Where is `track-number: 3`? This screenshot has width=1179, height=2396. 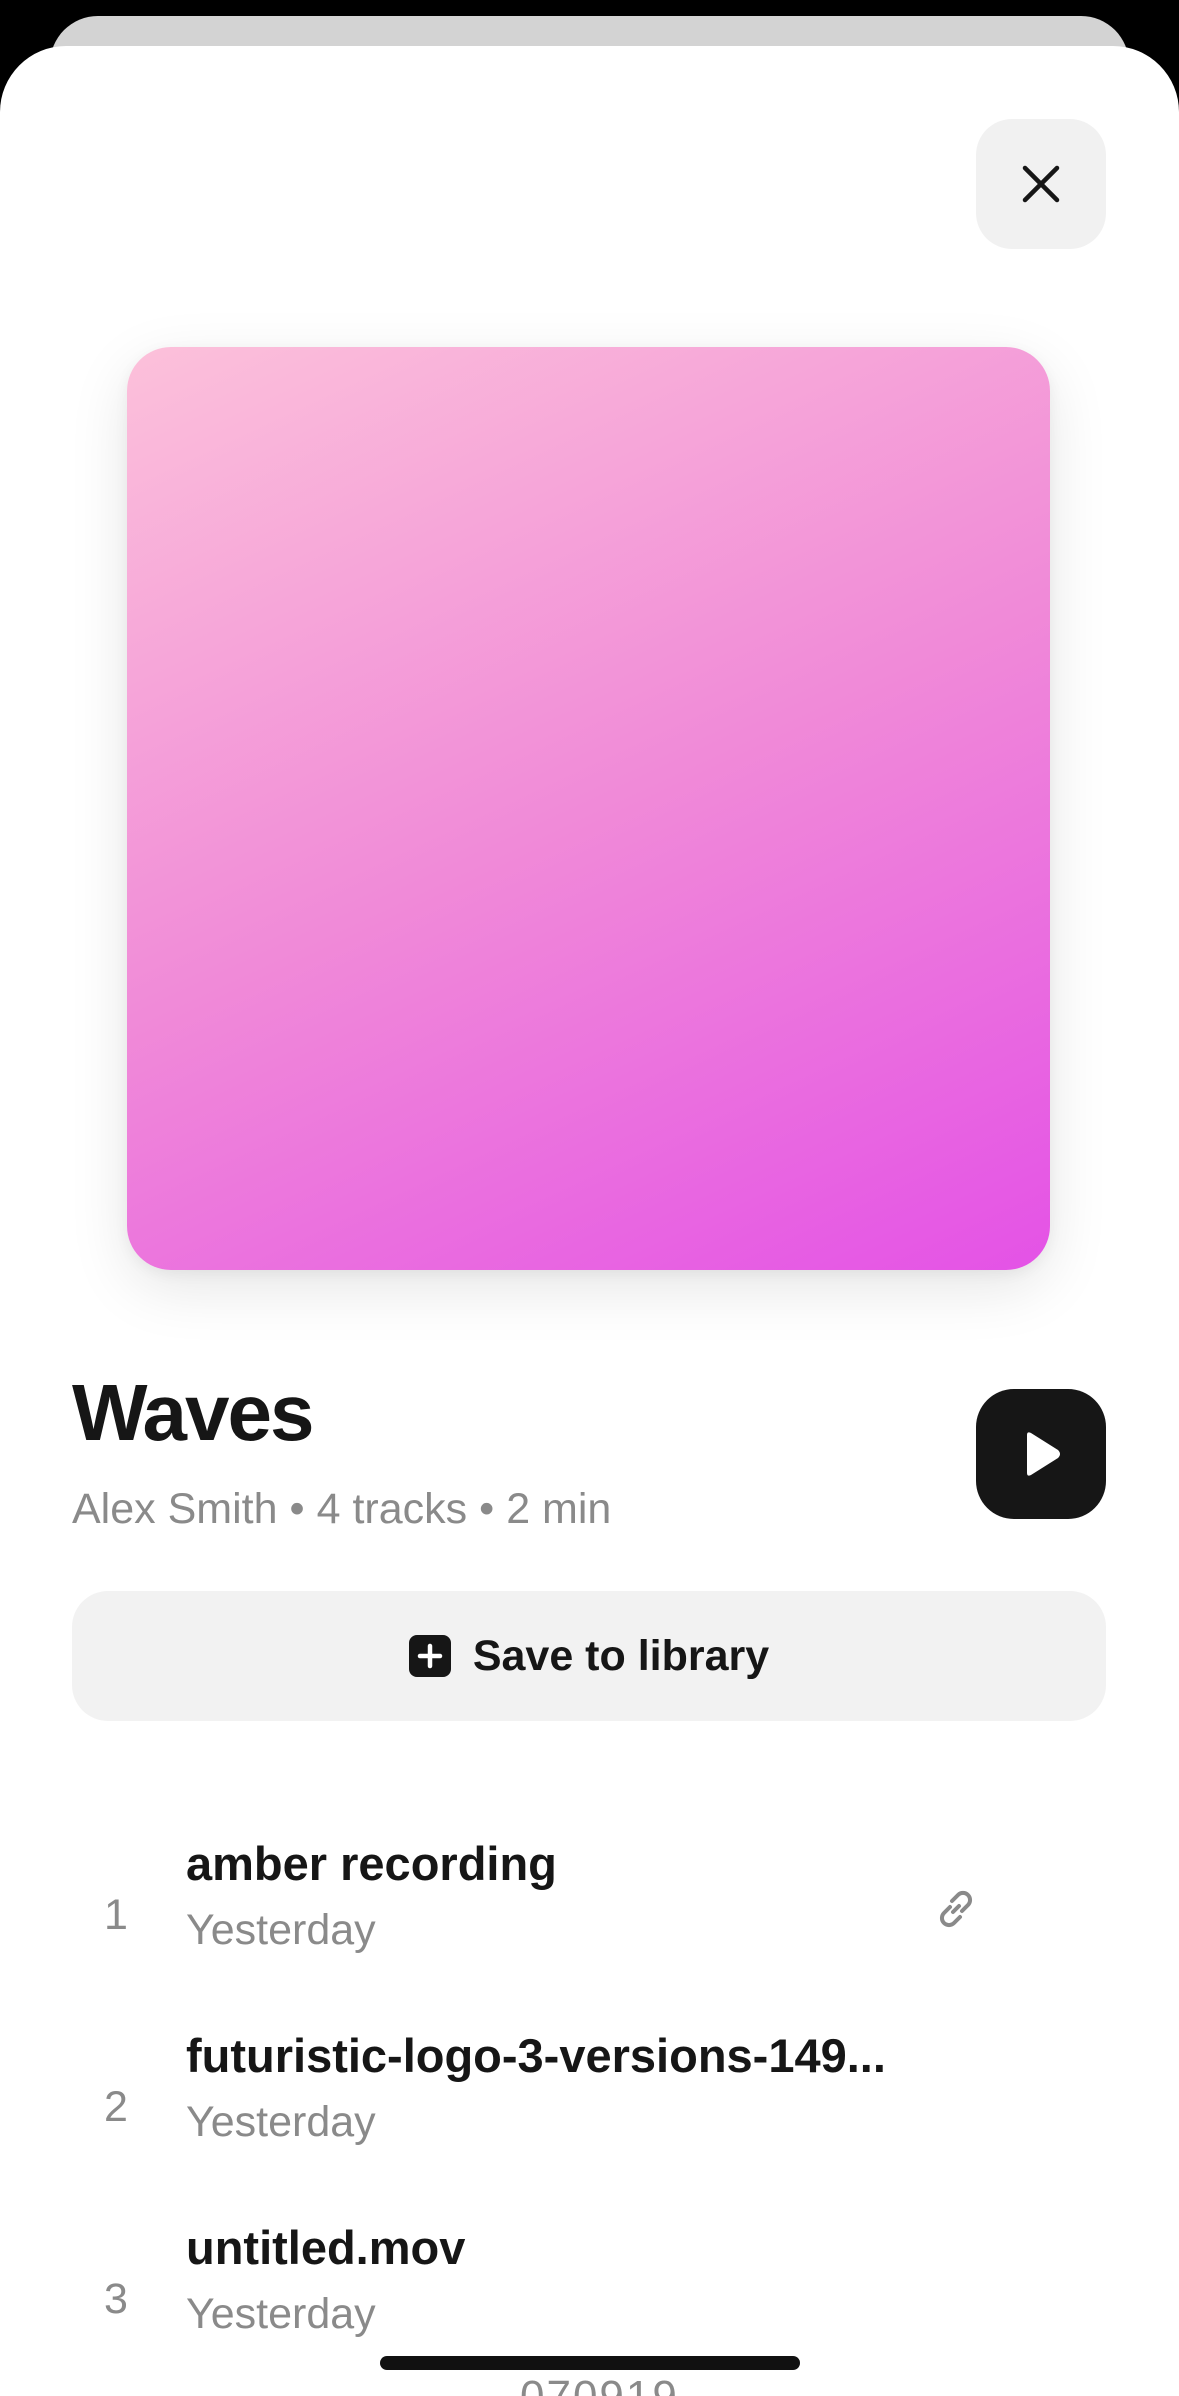 track-number: 3 is located at coordinates (116, 2299).